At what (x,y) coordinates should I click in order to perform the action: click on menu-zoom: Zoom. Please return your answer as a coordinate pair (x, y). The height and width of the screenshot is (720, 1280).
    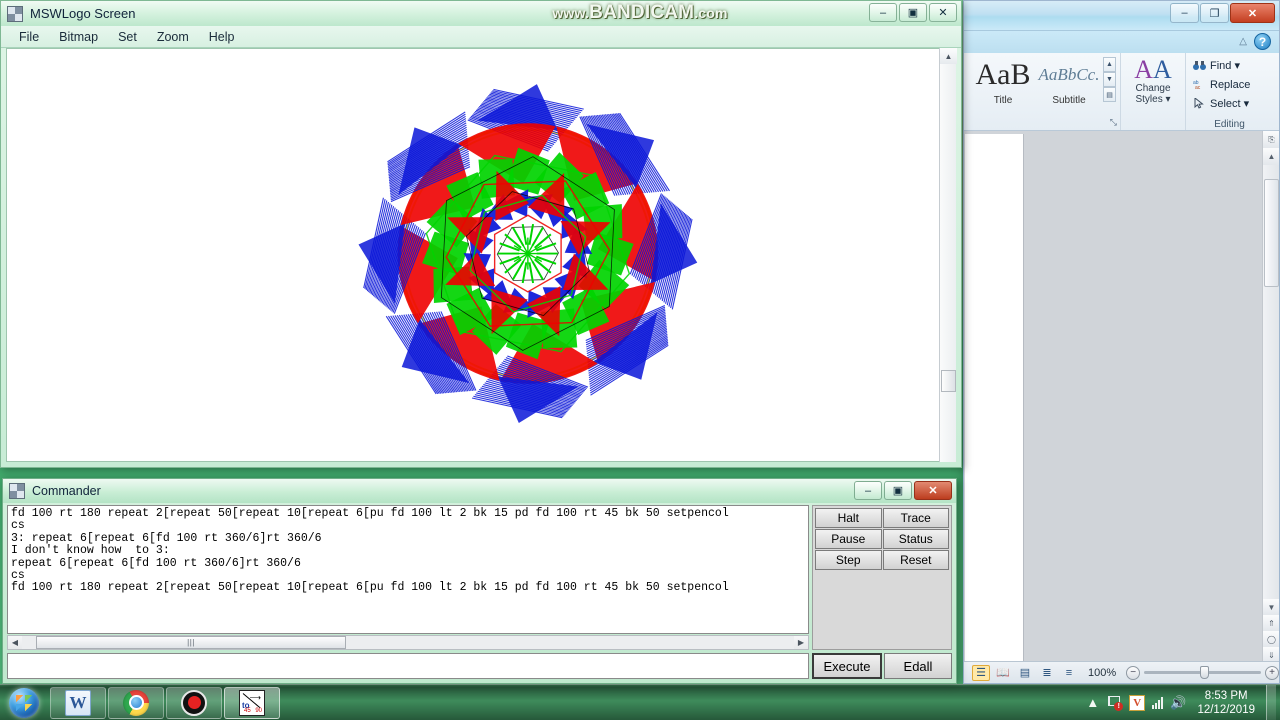
    Looking at the image, I should click on (173, 37).